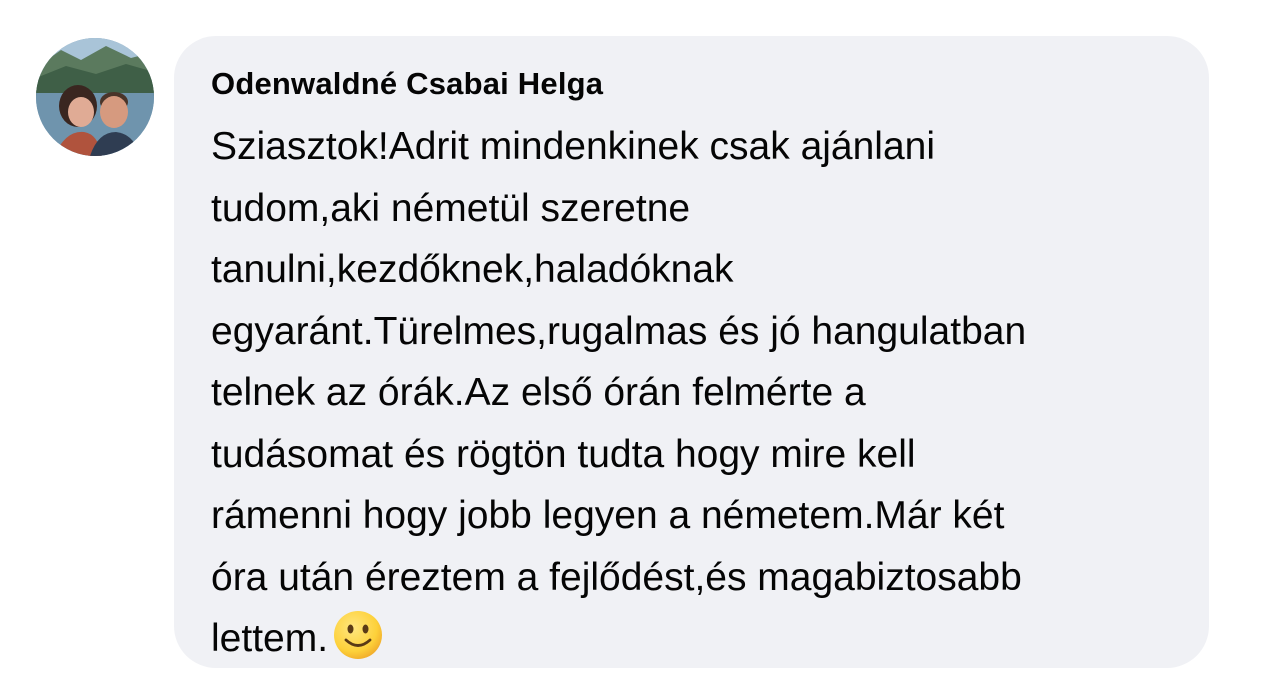 Image resolution: width=1283 pixels, height=687 pixels. Describe the element at coordinates (407, 84) in the screenshot. I see `comment-author: Odenwaldné Csabai Helga` at that location.